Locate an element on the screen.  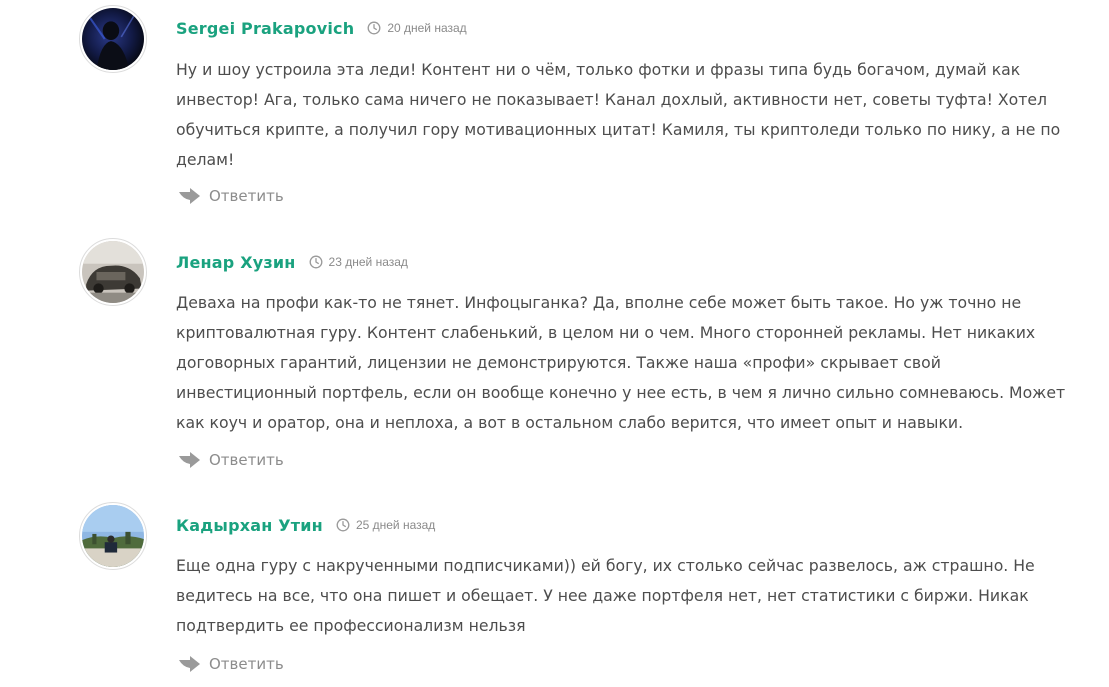
comment-date-text: 20 дней назад is located at coordinates (427, 28).